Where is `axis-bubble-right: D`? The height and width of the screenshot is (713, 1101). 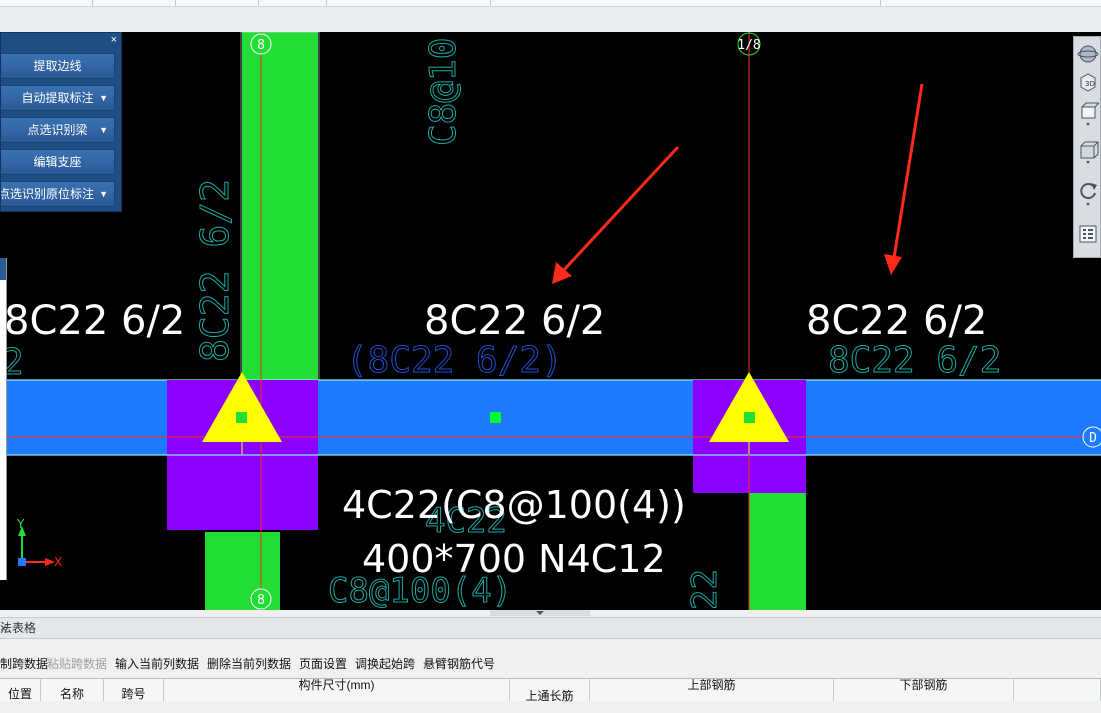 axis-bubble-right: D is located at coordinates (1091, 437).